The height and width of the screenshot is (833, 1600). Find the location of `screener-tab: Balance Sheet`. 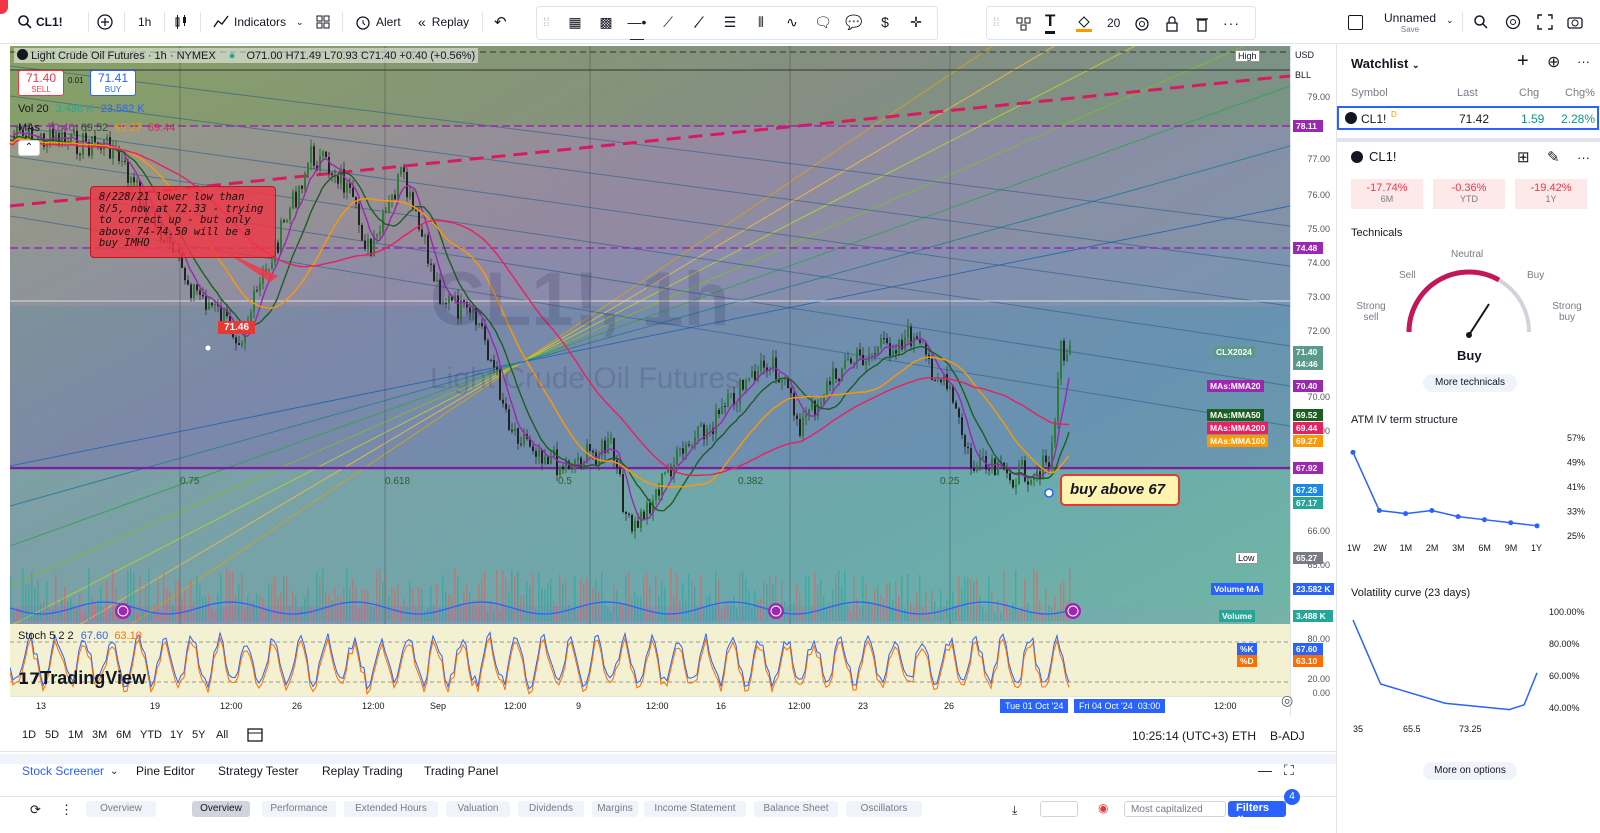

screener-tab: Balance Sheet is located at coordinates (796, 809).